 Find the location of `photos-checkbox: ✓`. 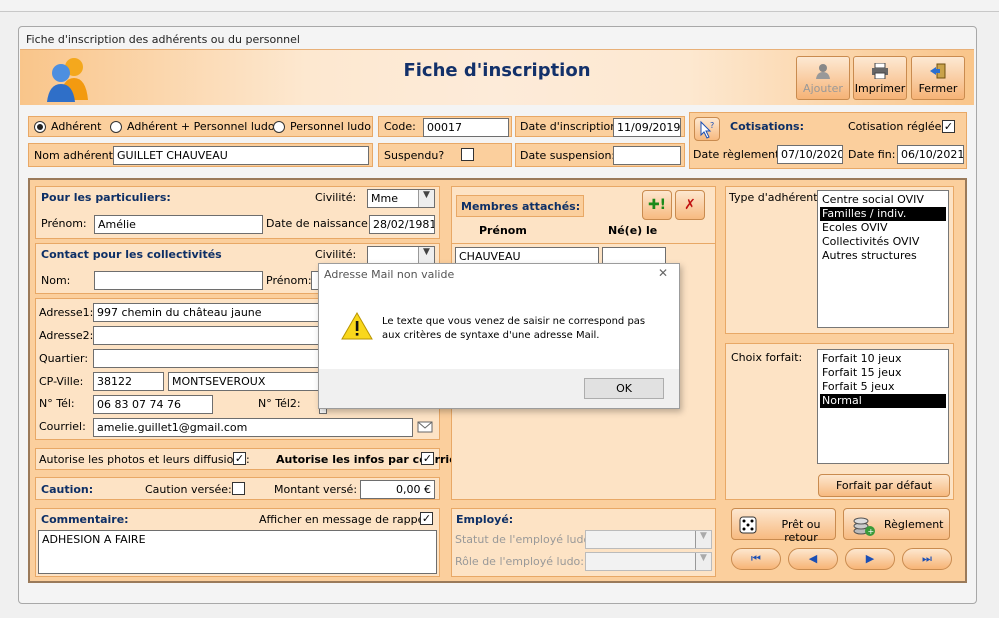

photos-checkbox: ✓ is located at coordinates (239, 458).